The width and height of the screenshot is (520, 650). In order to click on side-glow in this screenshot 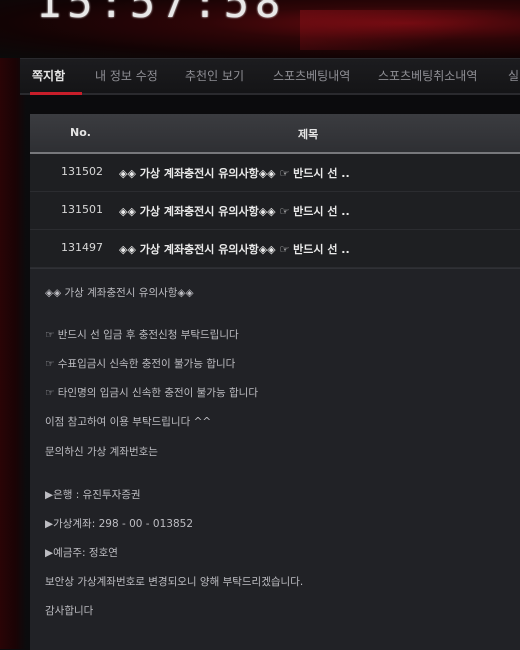, I will do `click(13, 324)`.